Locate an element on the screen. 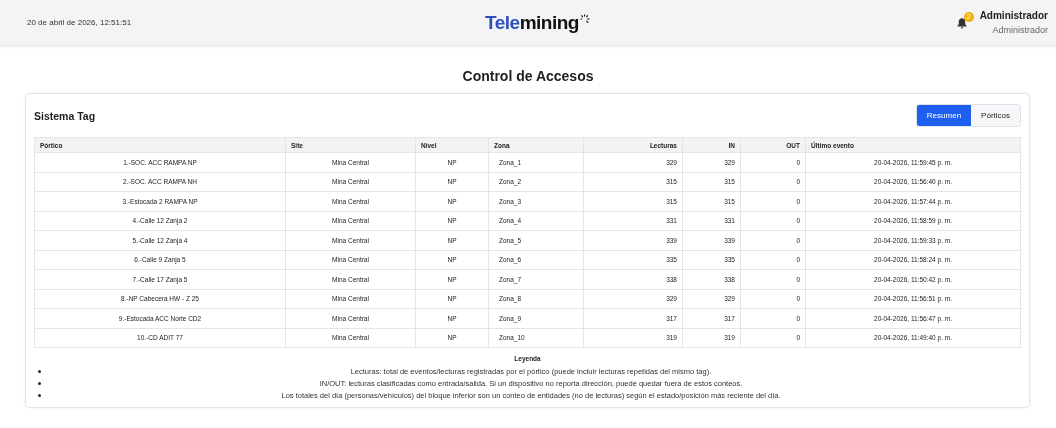  user-name: Administrador is located at coordinates (1013, 15).